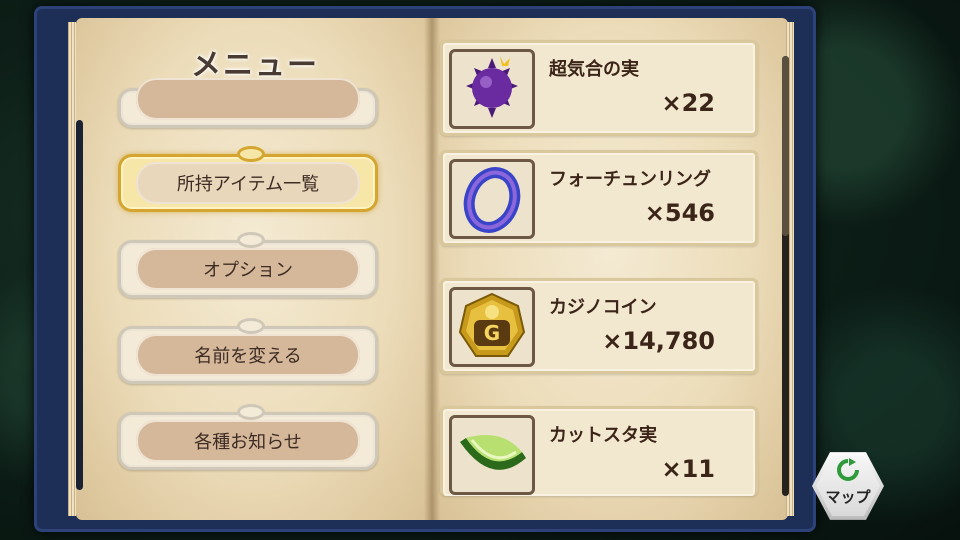 Image resolution: width=960 pixels, height=540 pixels. I want to click on item-name: フォーチュンリング, so click(630, 179).